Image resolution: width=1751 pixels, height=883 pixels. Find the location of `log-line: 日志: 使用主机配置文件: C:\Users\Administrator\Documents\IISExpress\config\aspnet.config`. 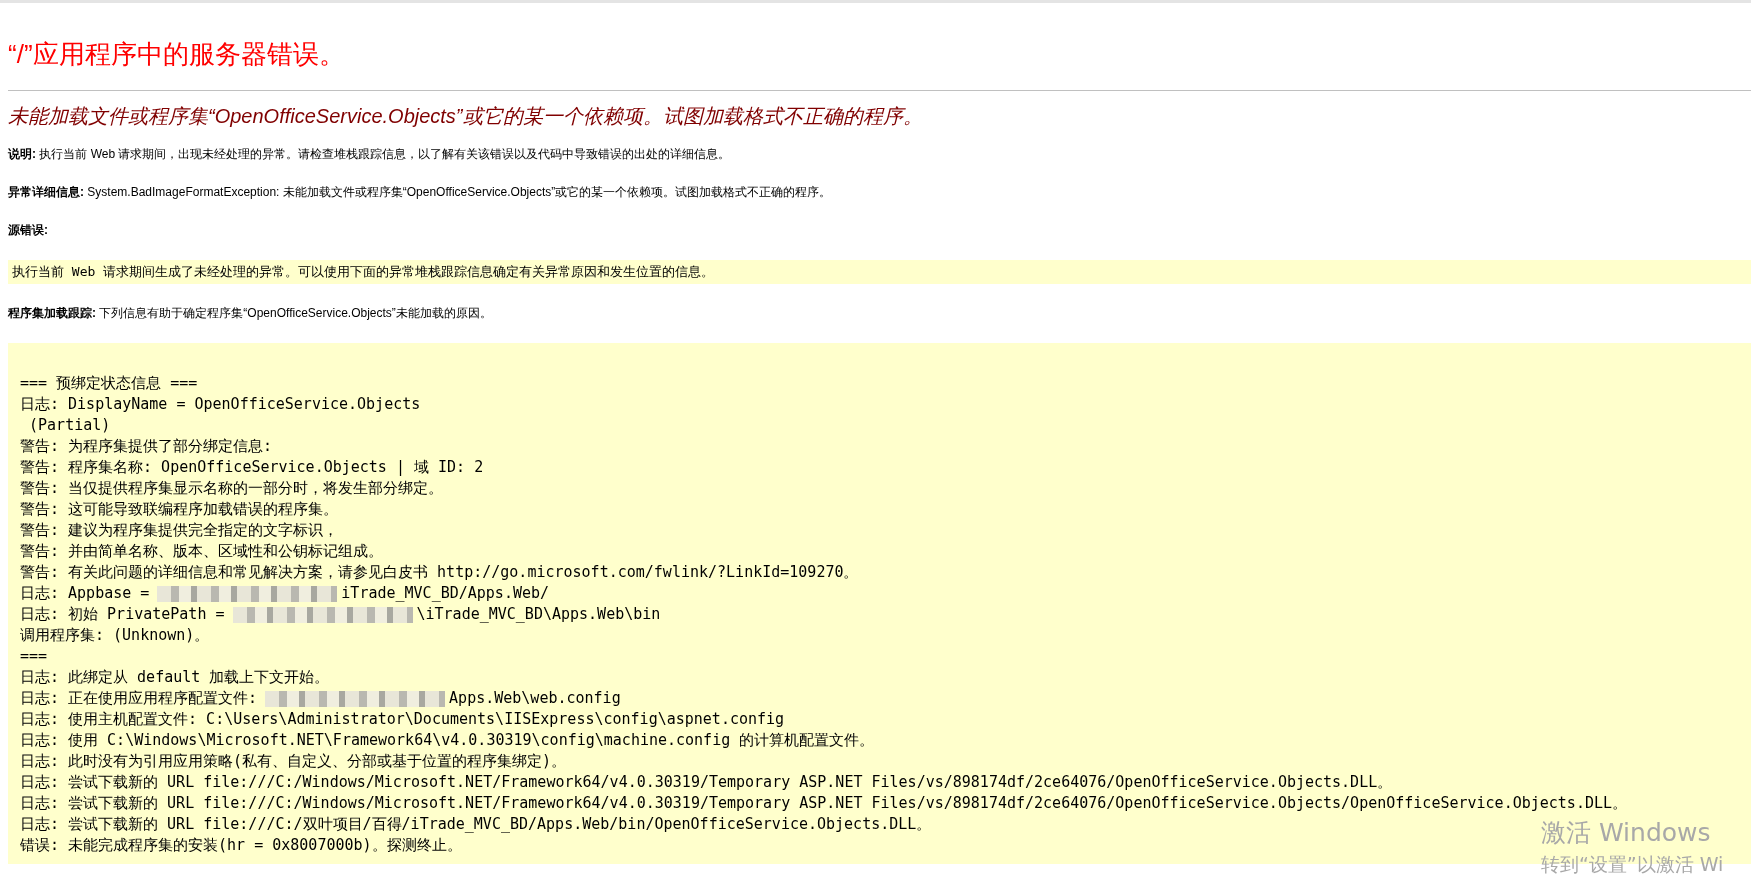

log-line: 日志: 使用主机配置文件: C:\Users\Administrator\Documents\IISExpress\config\aspnet.config is located at coordinates (402, 719).